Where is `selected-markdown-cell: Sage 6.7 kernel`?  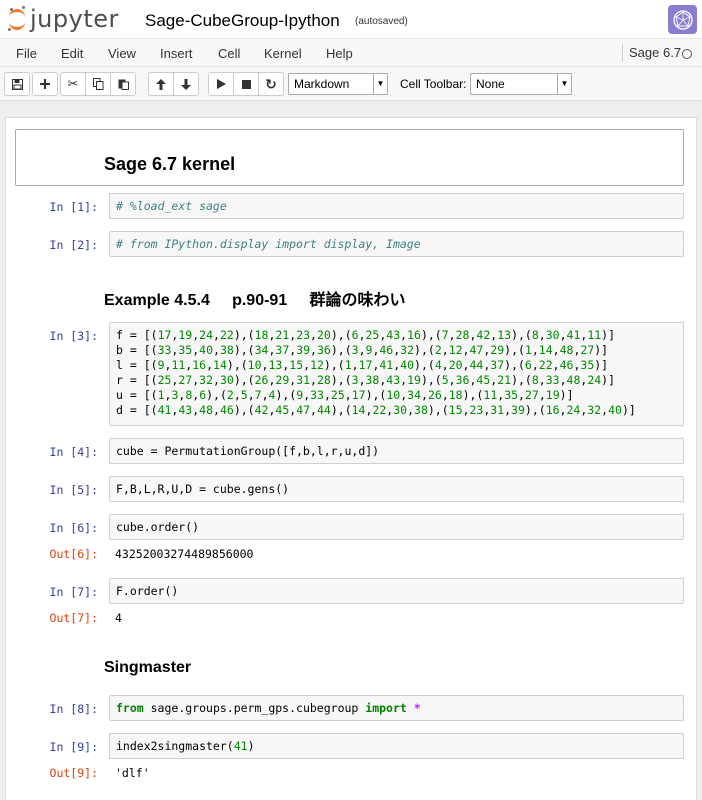 selected-markdown-cell: Sage 6.7 kernel is located at coordinates (349, 157).